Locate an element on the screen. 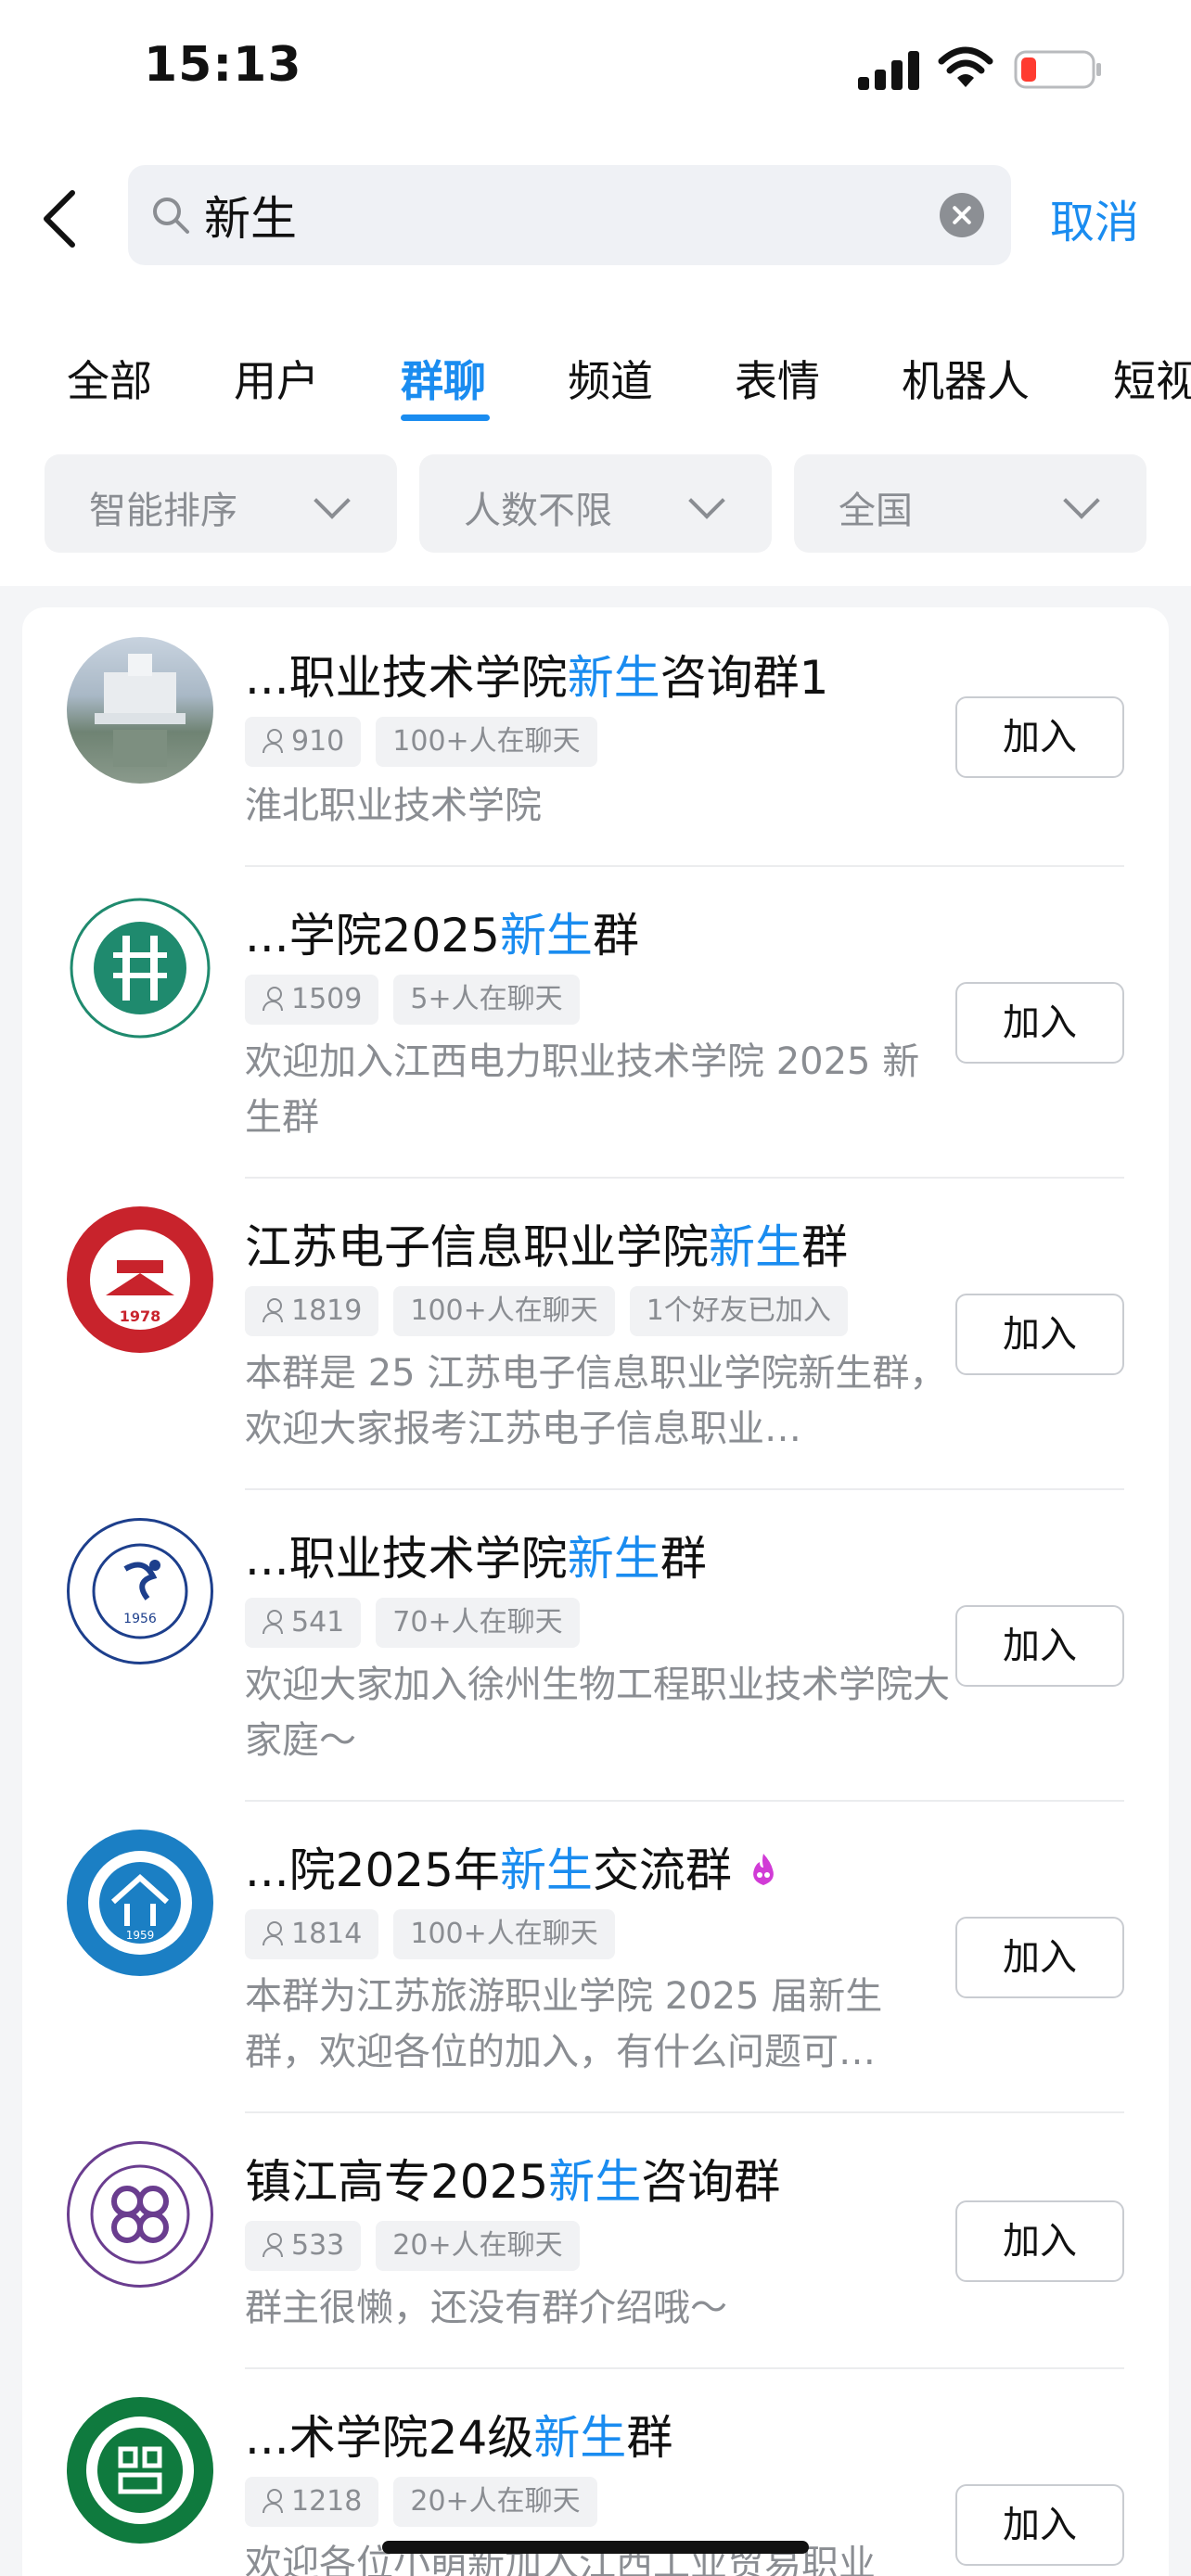 This screenshot has height=2576, width=1191. search-input is located at coordinates (575, 216).